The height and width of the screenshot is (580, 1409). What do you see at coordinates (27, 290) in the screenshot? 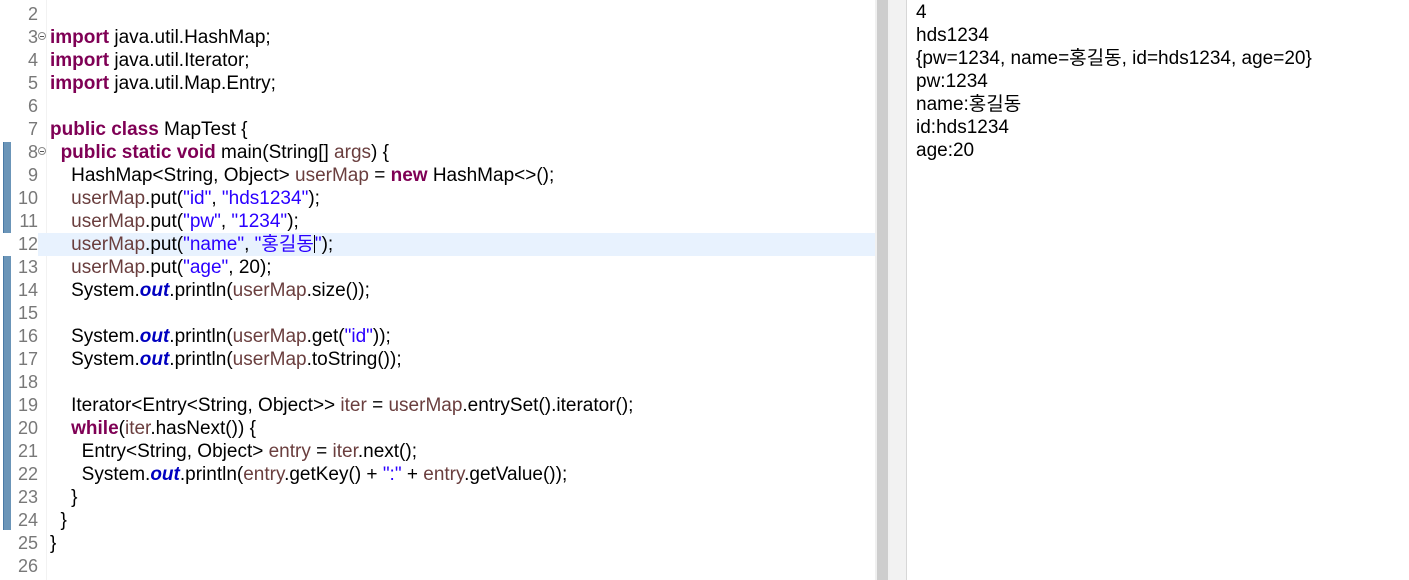
I see `line-number: 14` at bounding box center [27, 290].